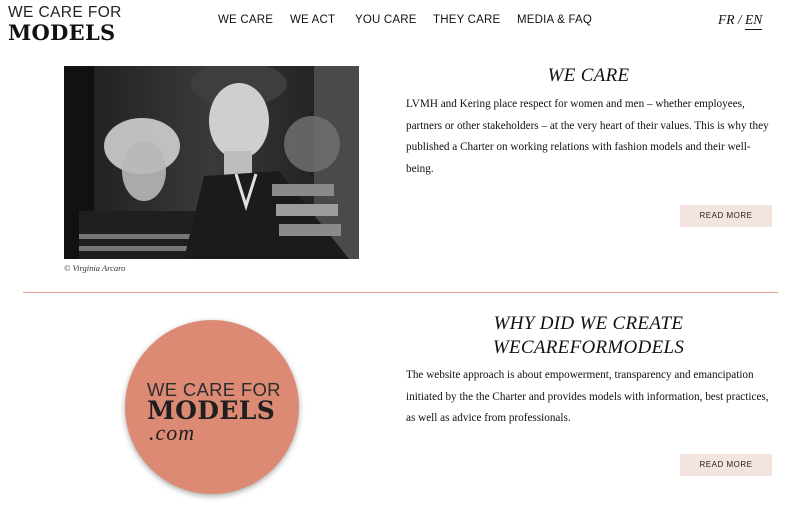 This screenshot has height=506, width=800. What do you see at coordinates (588, 336) in the screenshot?
I see `section-why-title: WHY DID WE CREATE WECAREFORMODELS` at bounding box center [588, 336].